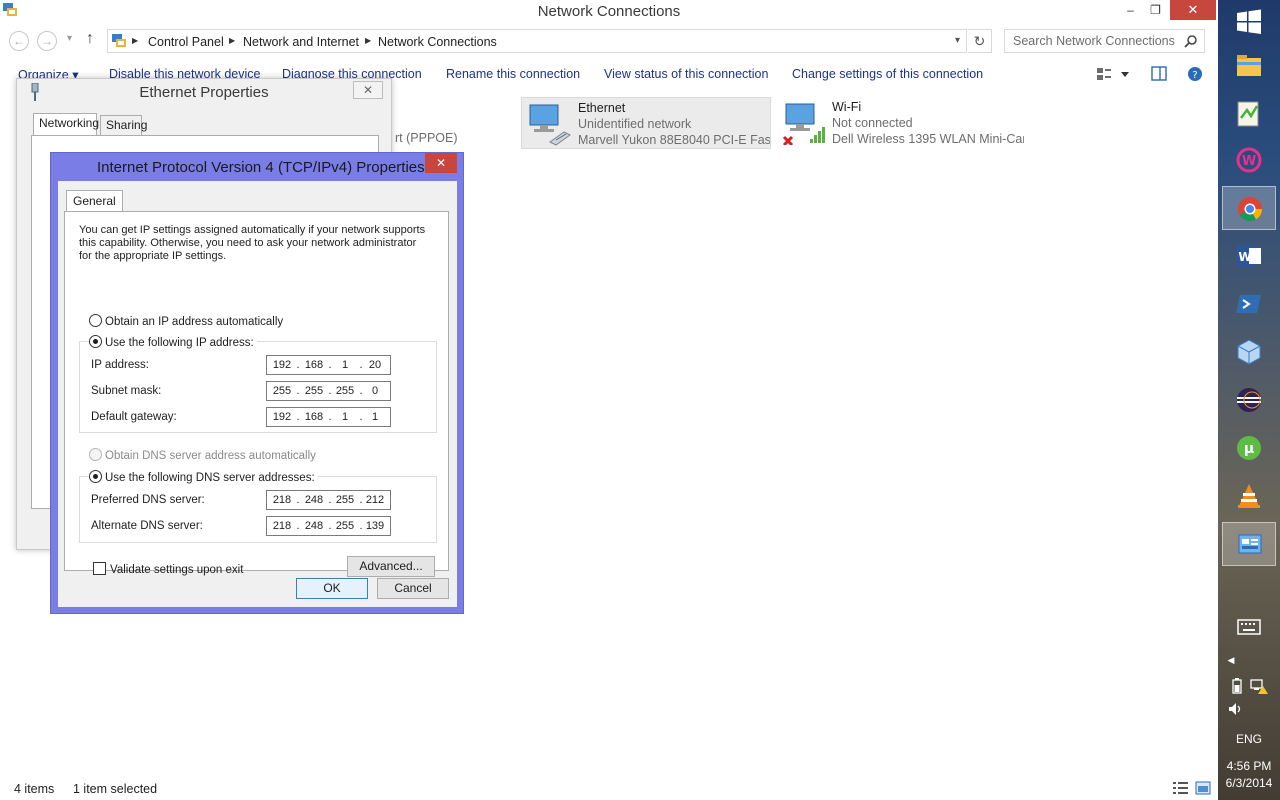 The width and height of the screenshot is (1280, 800). Describe the element at coordinates (426, 138) in the screenshot. I see `pppoe-connection-partial: rt (PPPOE)` at that location.